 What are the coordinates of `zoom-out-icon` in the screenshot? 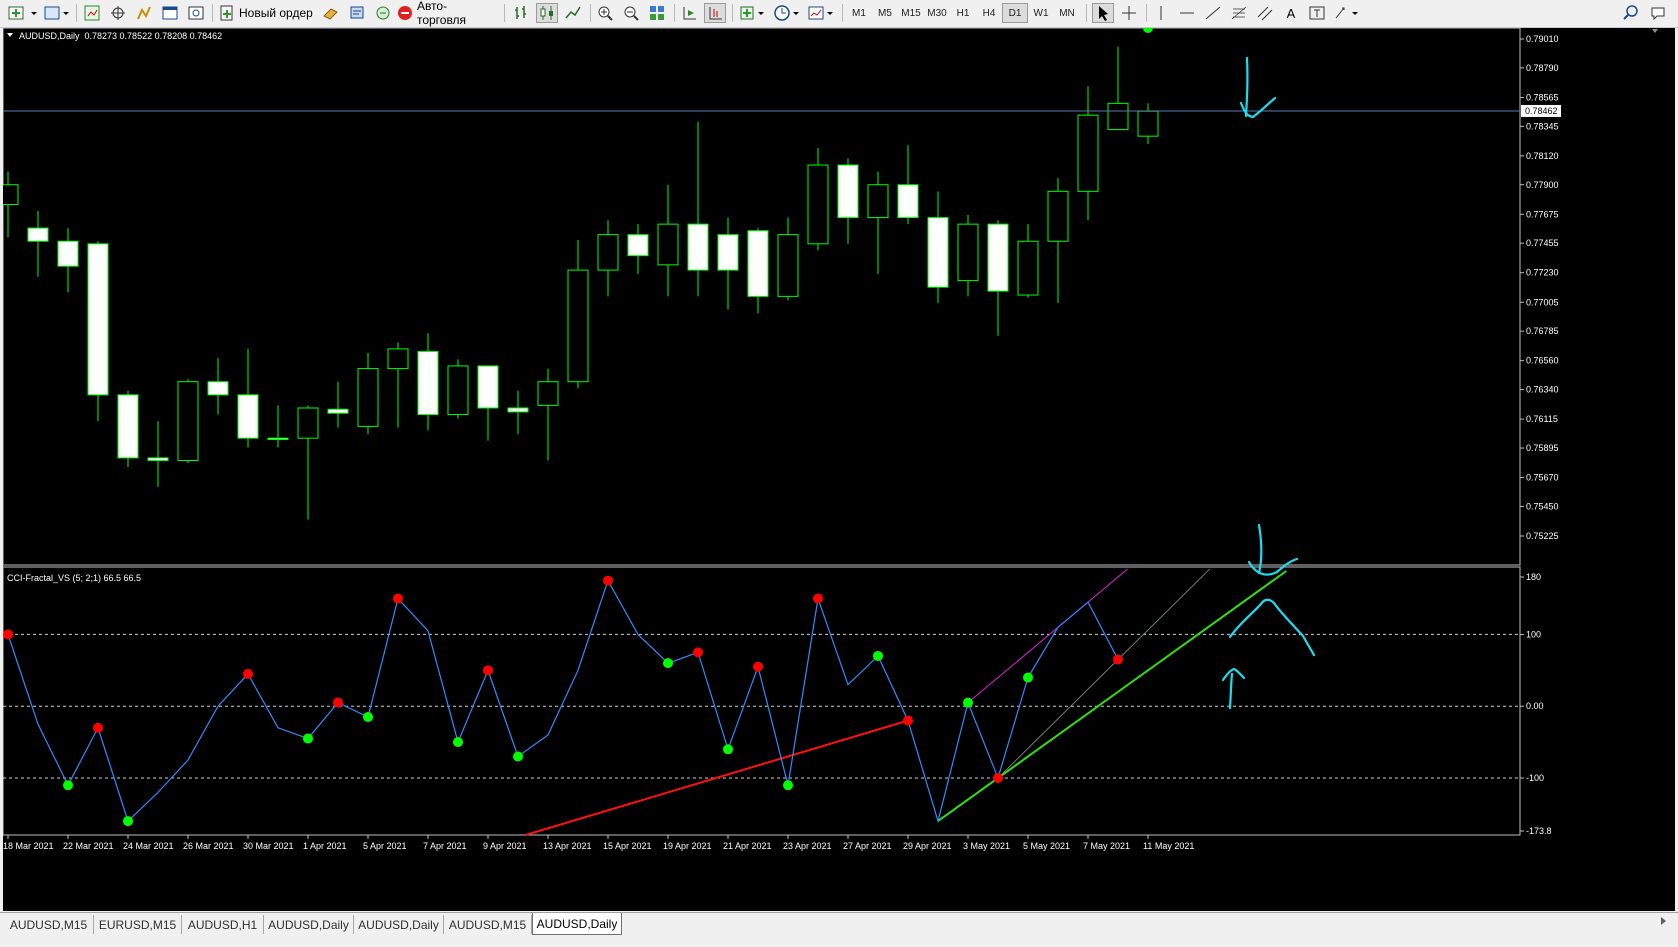 It's located at (631, 13).